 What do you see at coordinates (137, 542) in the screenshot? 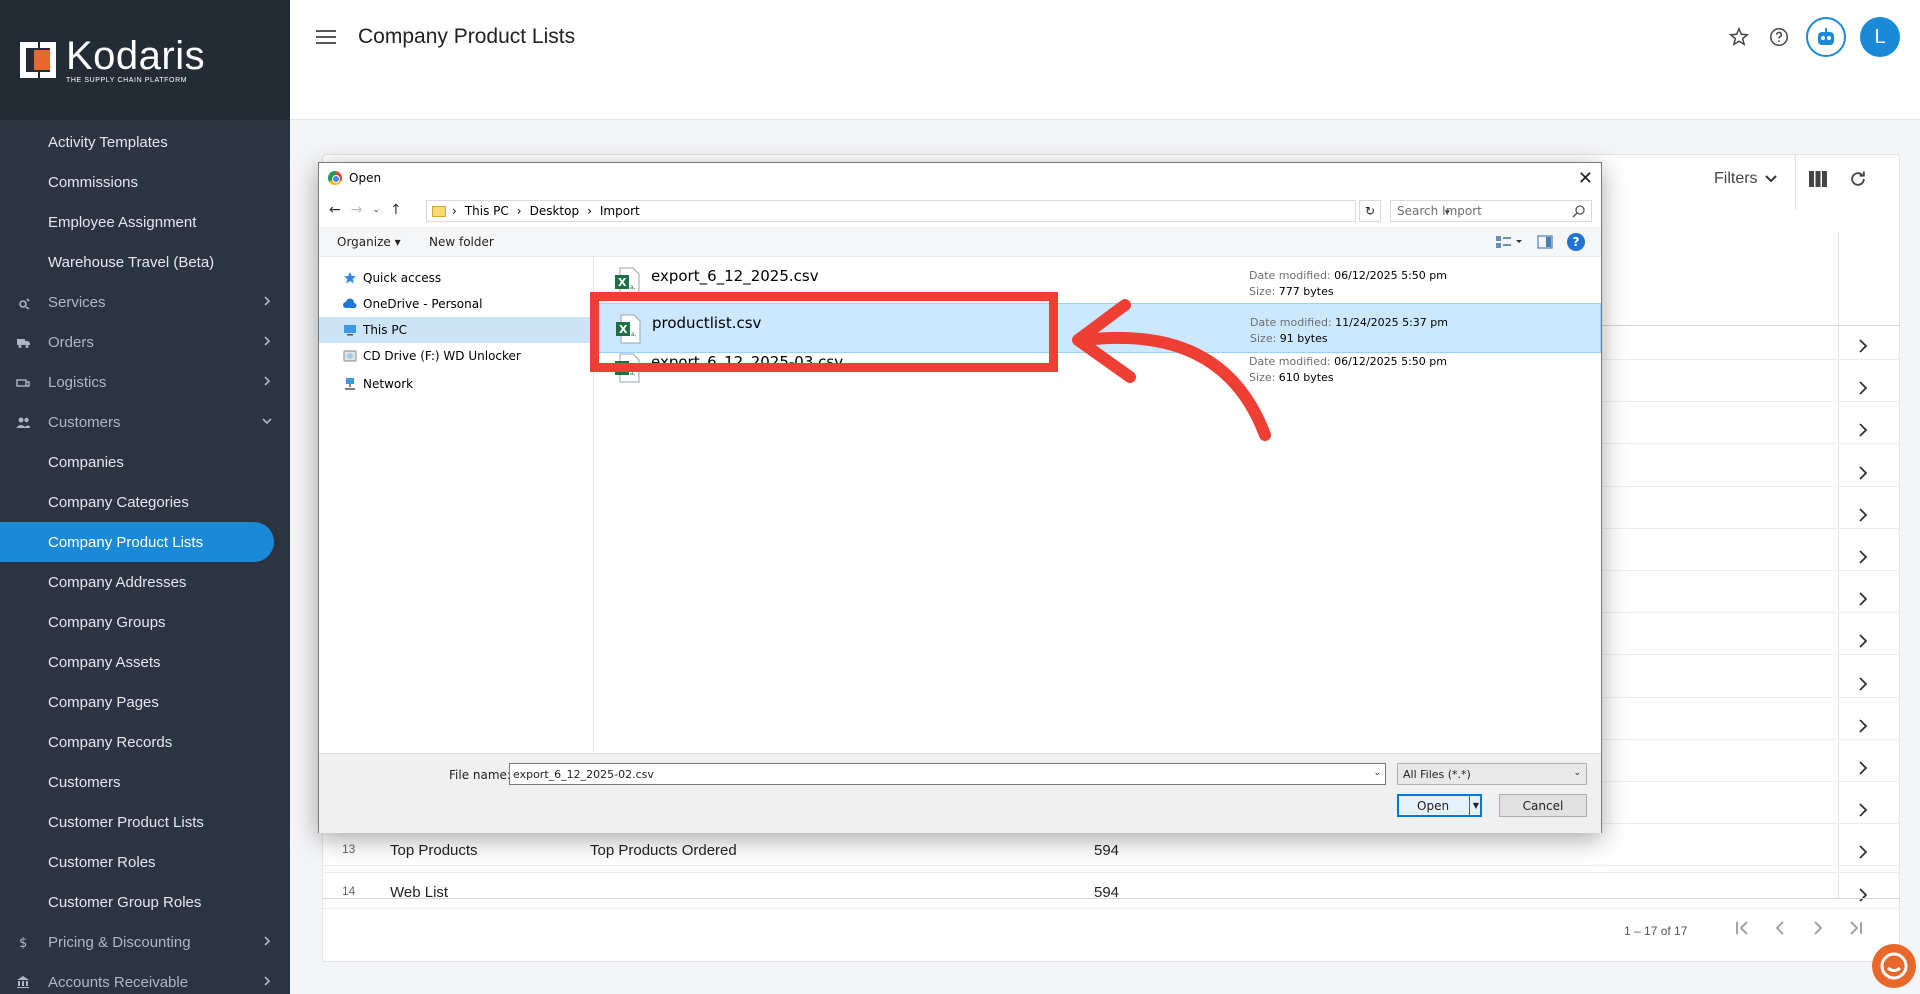
I see `sidebar-item-company-product-lists: Company Product Lists` at bounding box center [137, 542].